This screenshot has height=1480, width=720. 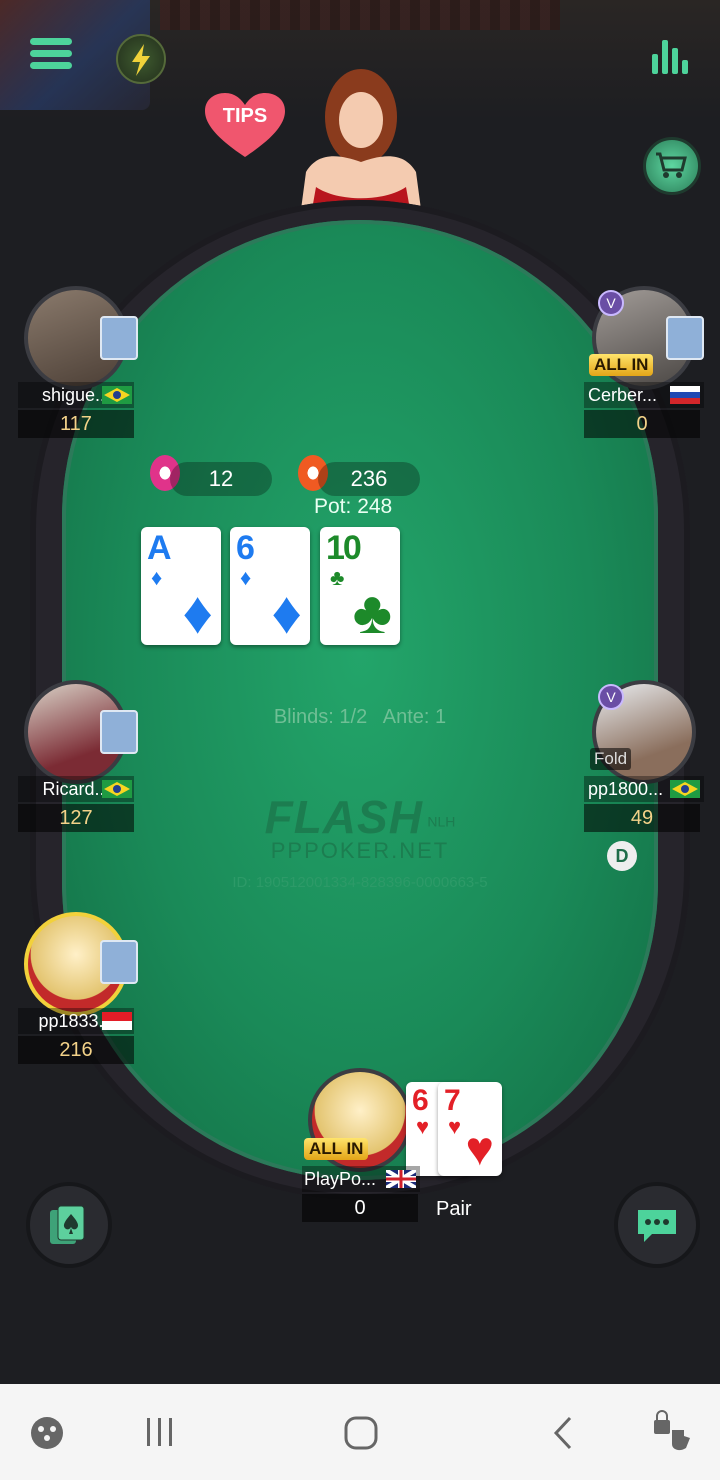 I want to click on pot-label: Pot: 248, so click(x=353, y=506).